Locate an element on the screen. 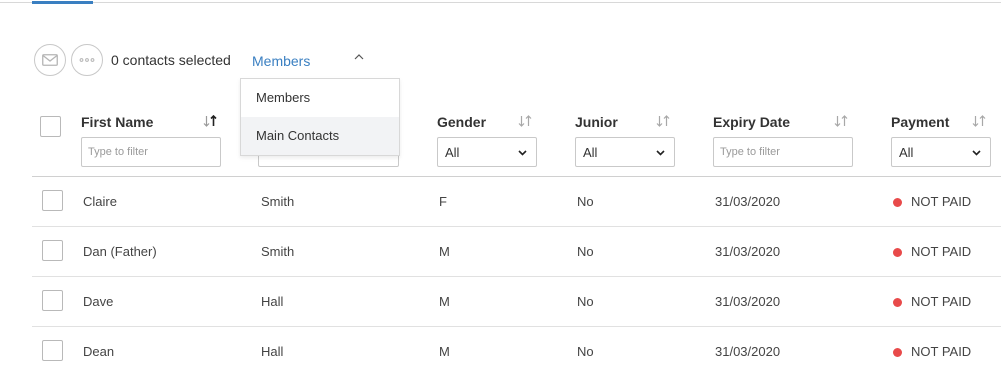 The image size is (1001, 375). first-name-cell: Claire is located at coordinates (100, 201).